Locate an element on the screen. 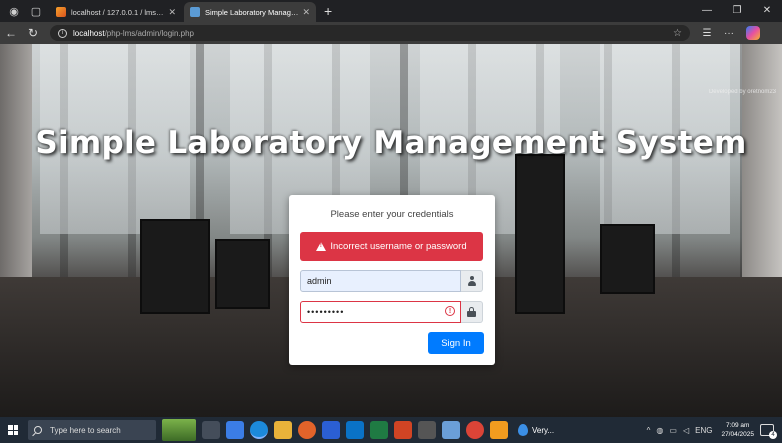 The width and height of the screenshot is (782, 443). profile-icon: ◉ is located at coordinates (14, 11).